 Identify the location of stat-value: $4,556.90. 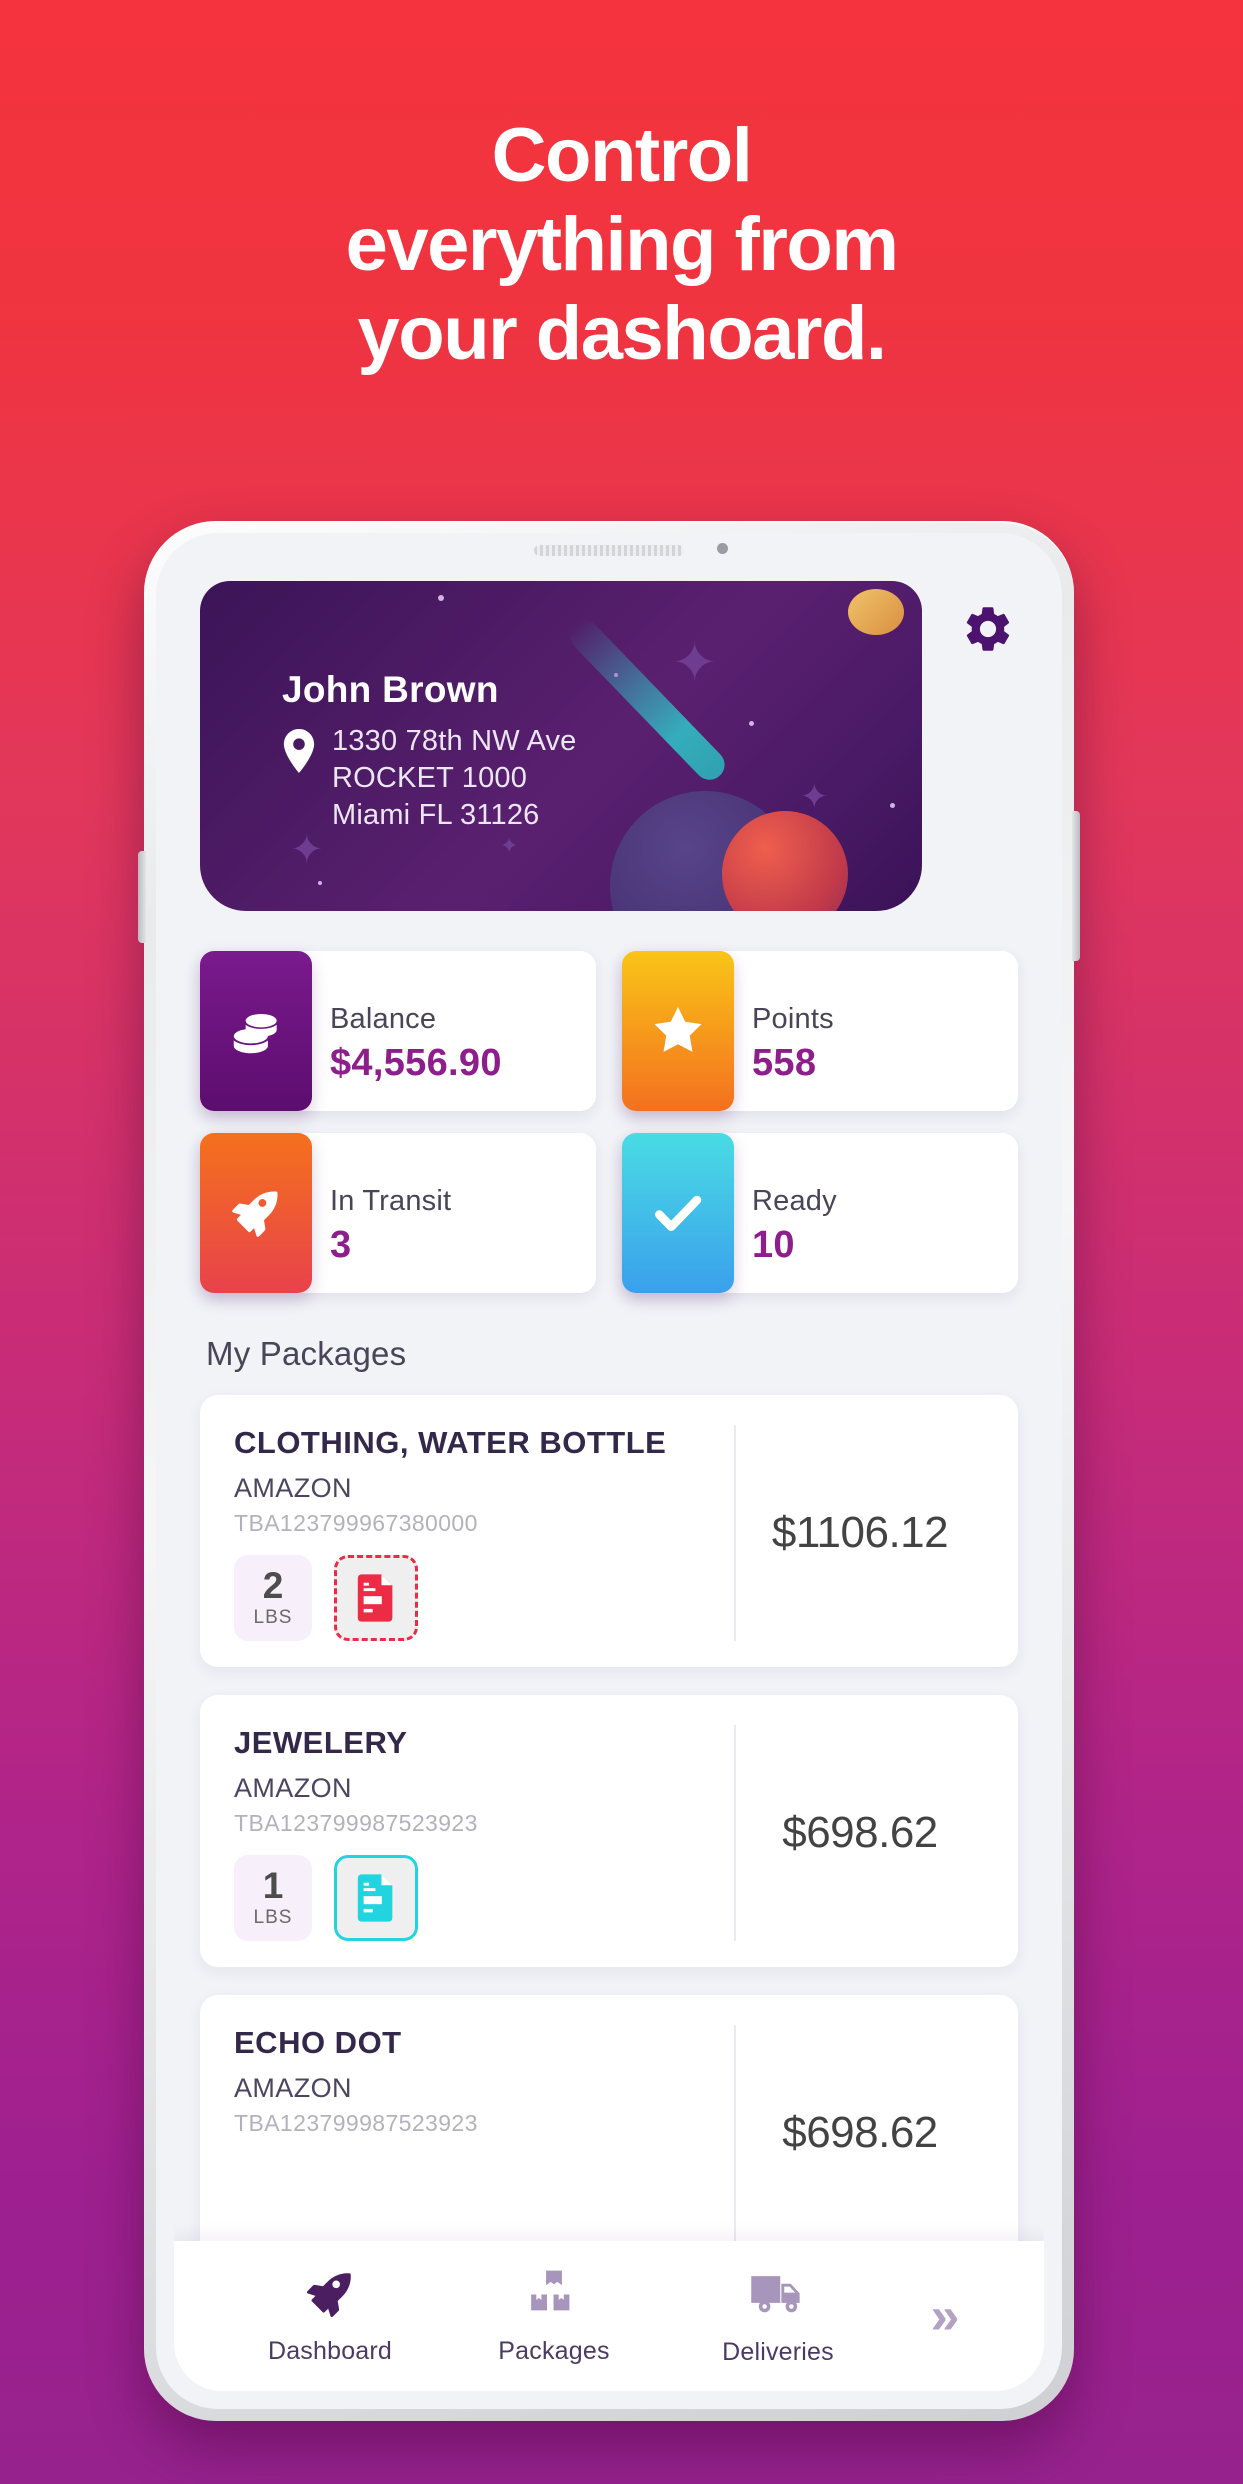
(416, 1063).